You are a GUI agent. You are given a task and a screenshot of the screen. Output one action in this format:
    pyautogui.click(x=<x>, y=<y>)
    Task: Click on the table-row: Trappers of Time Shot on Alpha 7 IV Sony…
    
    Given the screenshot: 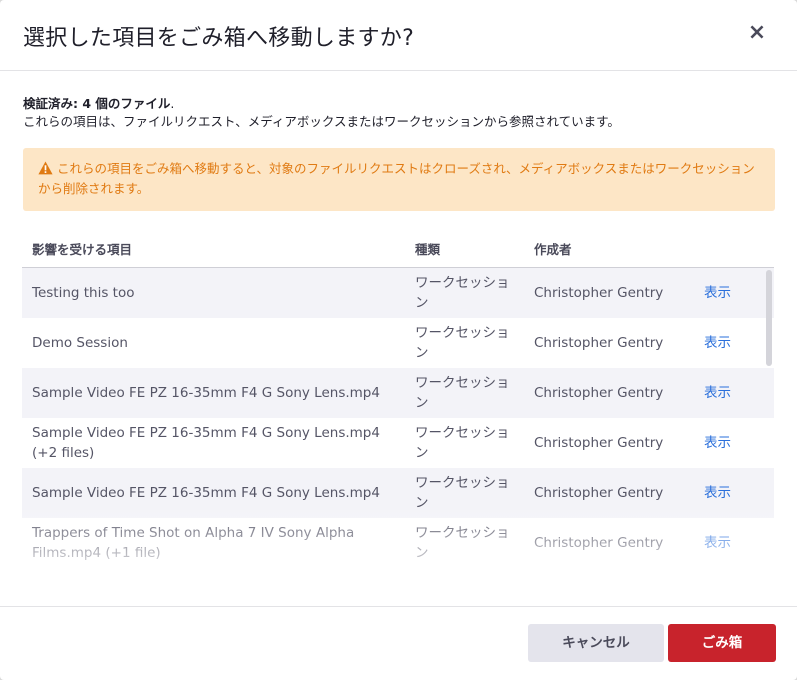 What is the action you would take?
    pyautogui.click(x=398, y=542)
    